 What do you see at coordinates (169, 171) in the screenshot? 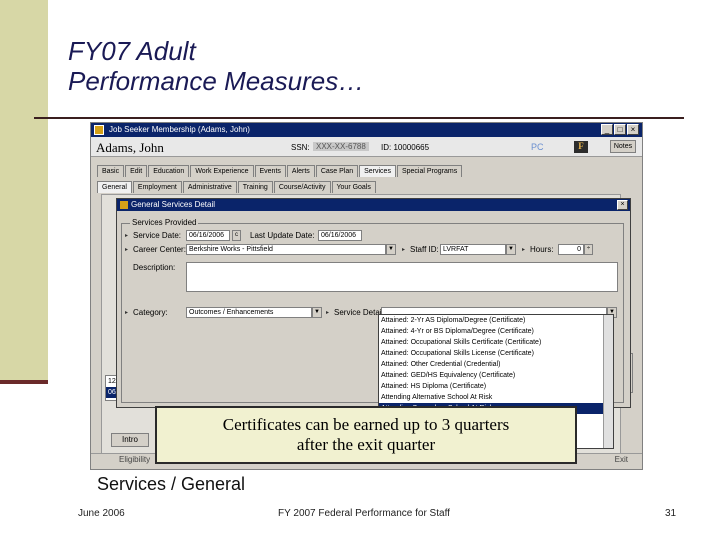
I see `tab-education: Education` at bounding box center [169, 171].